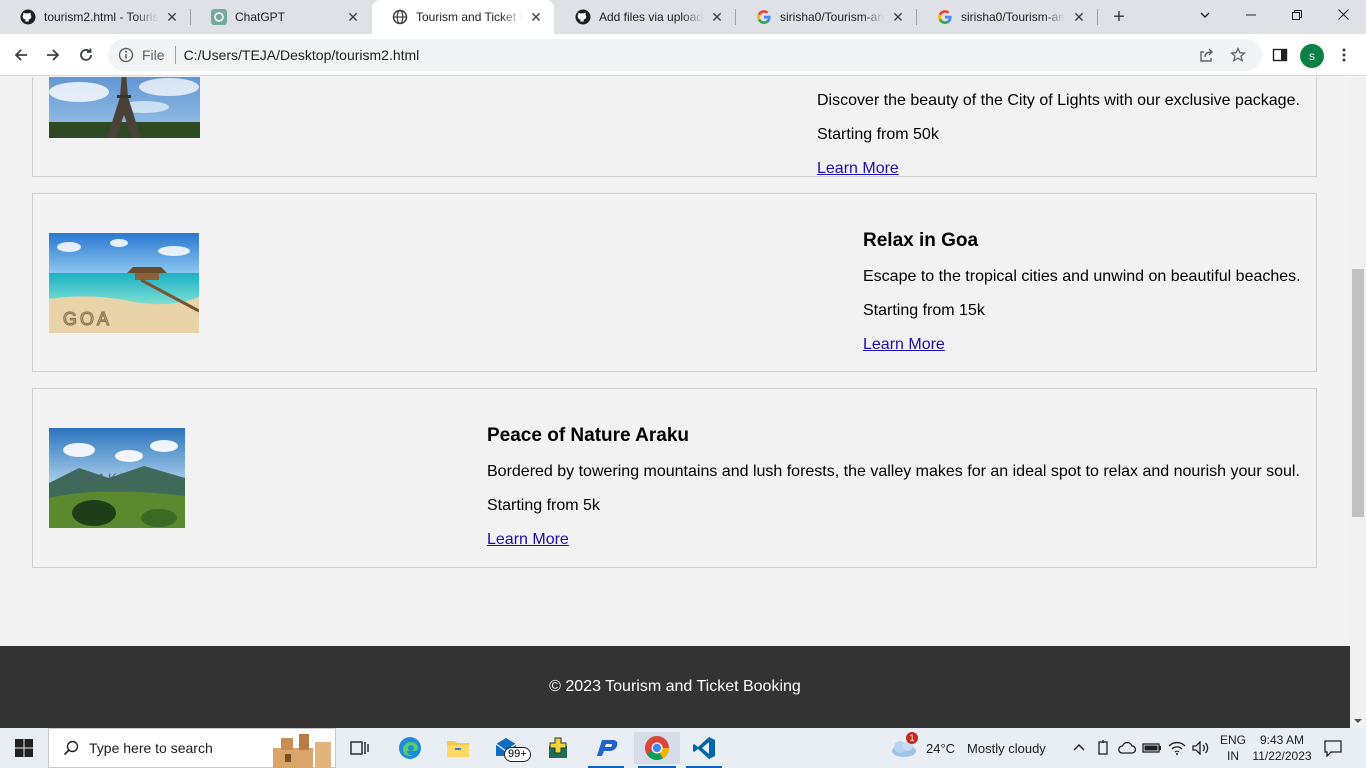  What do you see at coordinates (1177, 748) in the screenshot?
I see `wifi-icon` at bounding box center [1177, 748].